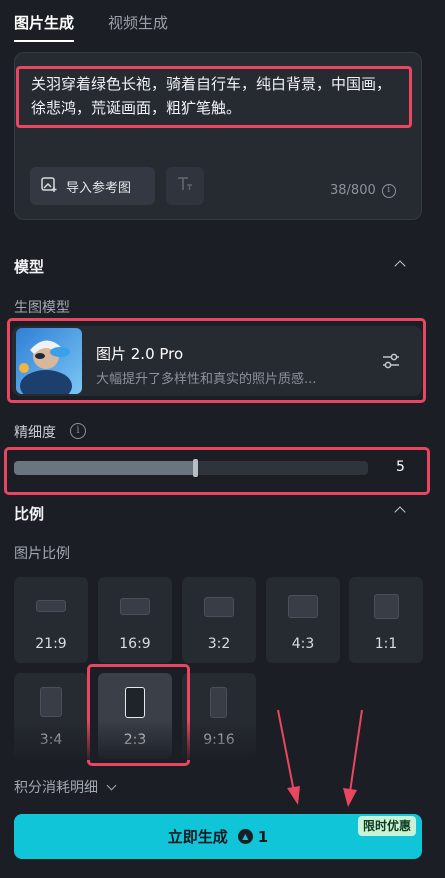 This screenshot has height=878, width=445. I want to click on ratio-label: 16:9, so click(135, 644).